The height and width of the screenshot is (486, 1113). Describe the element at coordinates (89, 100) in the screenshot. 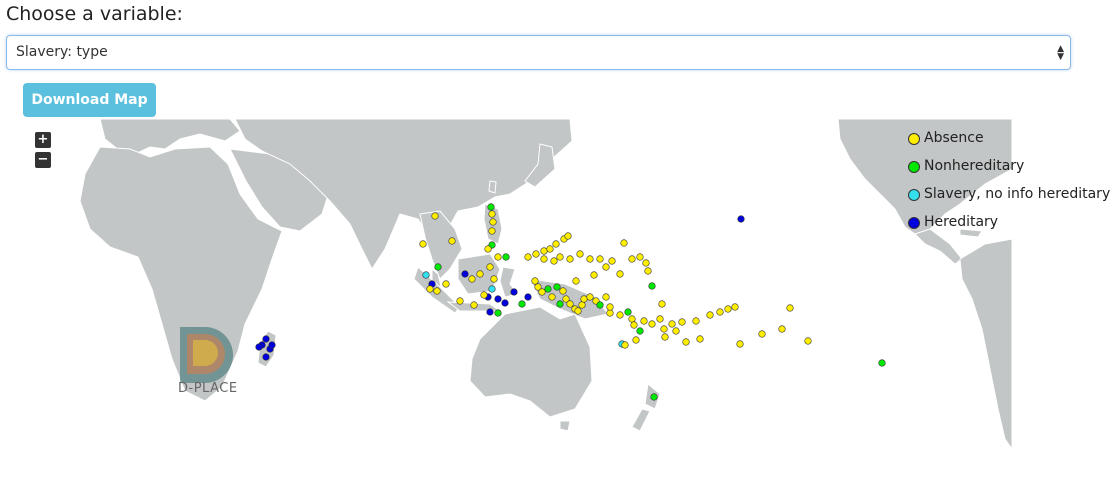

I see `download-map-button: Download Map` at that location.